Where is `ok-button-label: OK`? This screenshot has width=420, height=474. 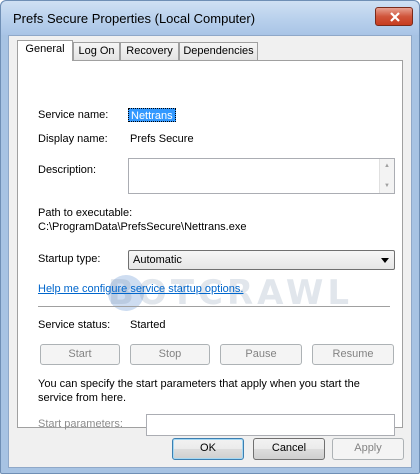
ok-button-label: OK is located at coordinates (208, 448).